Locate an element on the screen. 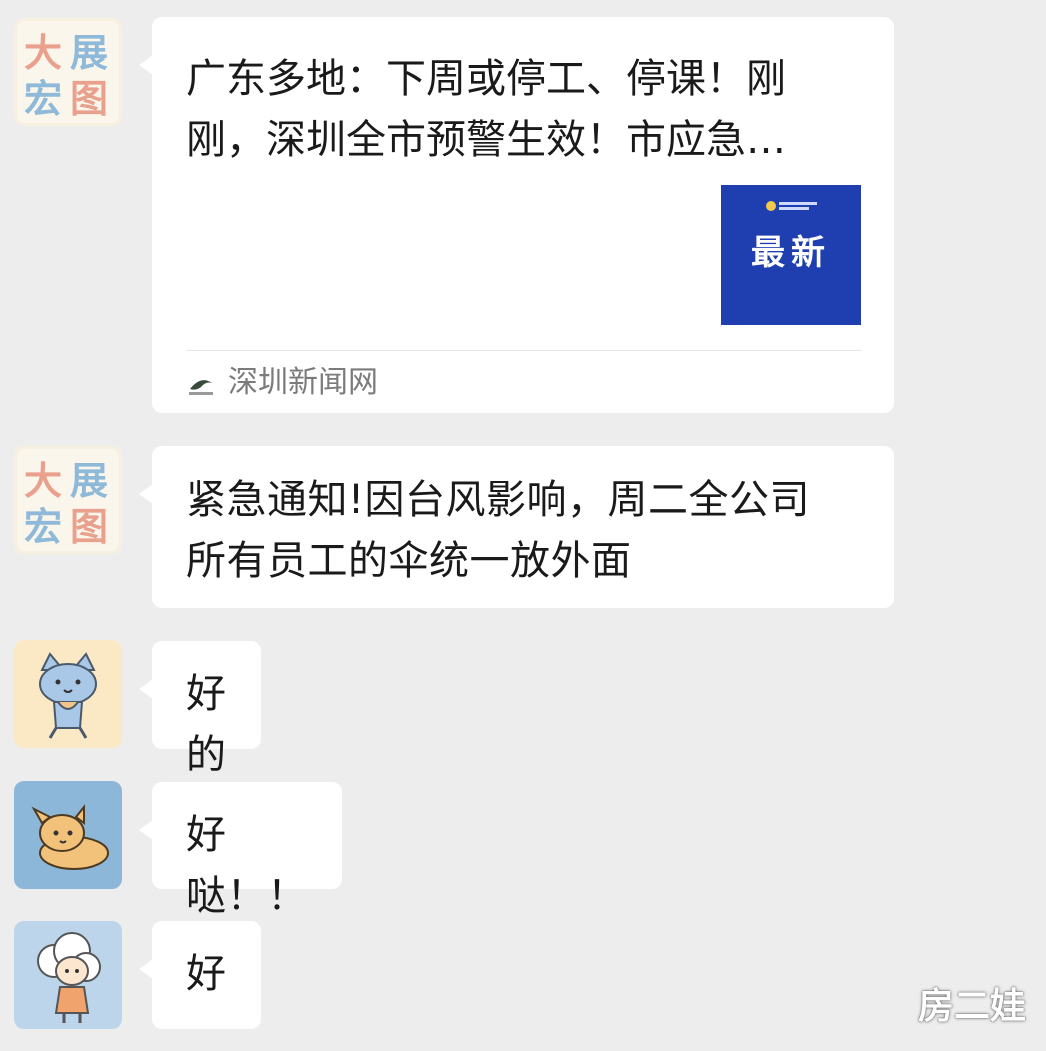 Image resolution: width=1046 pixels, height=1051 pixels. message-text: 好哒！！ is located at coordinates (247, 865).